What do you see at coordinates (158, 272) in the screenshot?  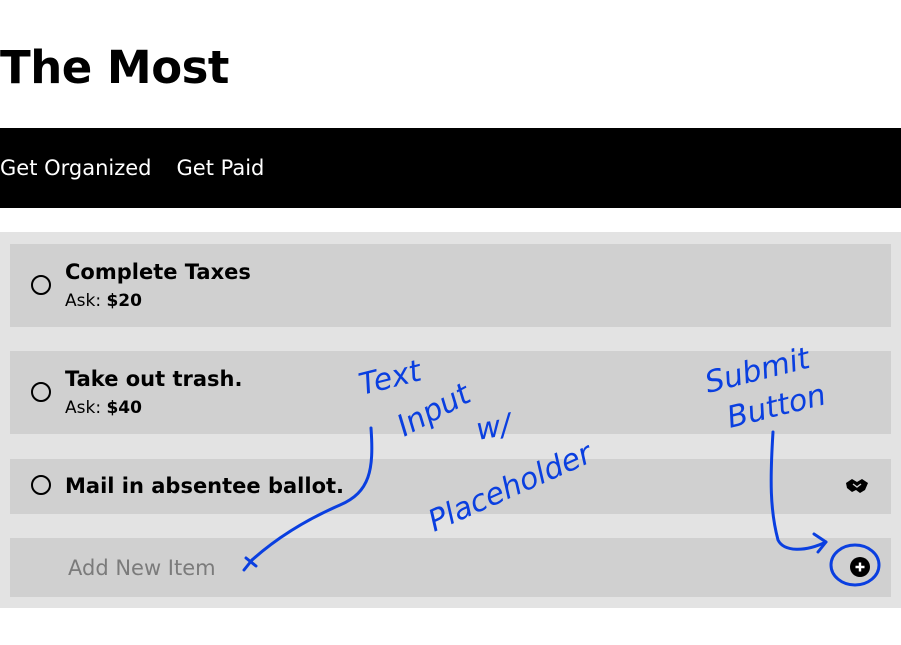 I see `todo-title: Complete Taxes` at bounding box center [158, 272].